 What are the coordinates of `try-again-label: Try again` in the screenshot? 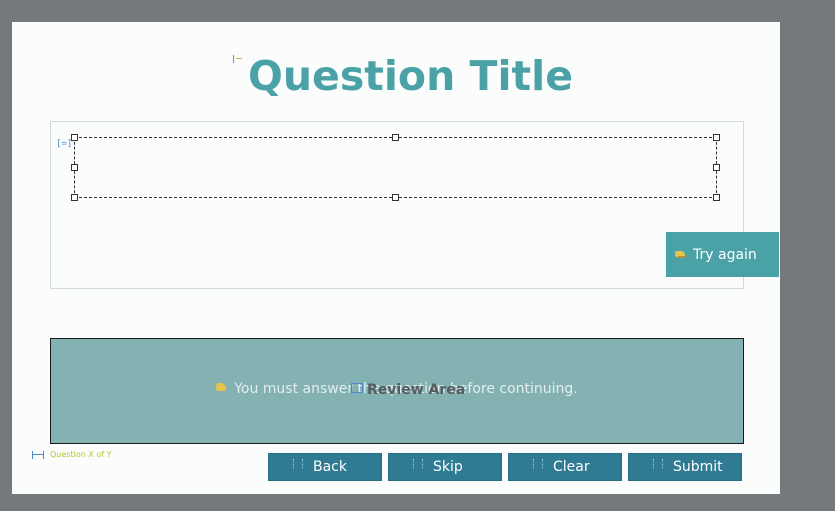 It's located at (725, 254).